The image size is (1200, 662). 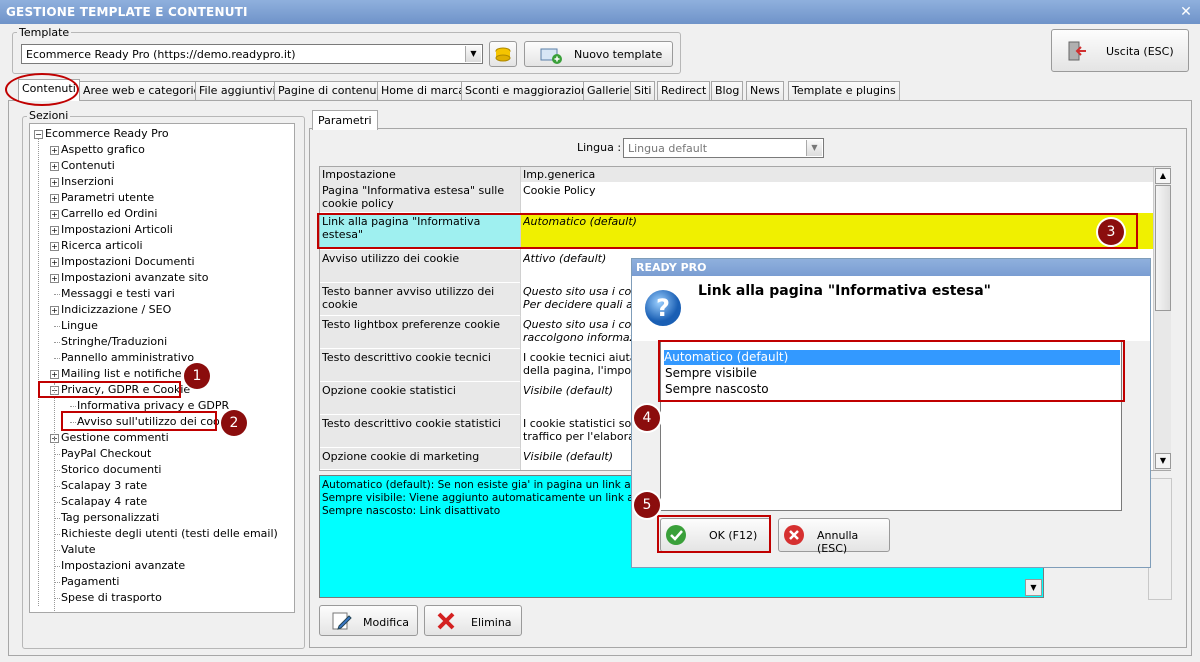 What do you see at coordinates (106, 453) in the screenshot?
I see `tree-item: PayPal Checkout` at bounding box center [106, 453].